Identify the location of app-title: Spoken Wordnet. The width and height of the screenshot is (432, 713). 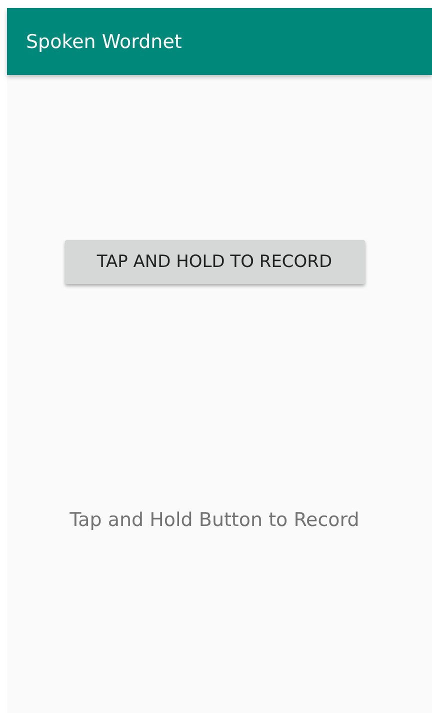
(104, 41).